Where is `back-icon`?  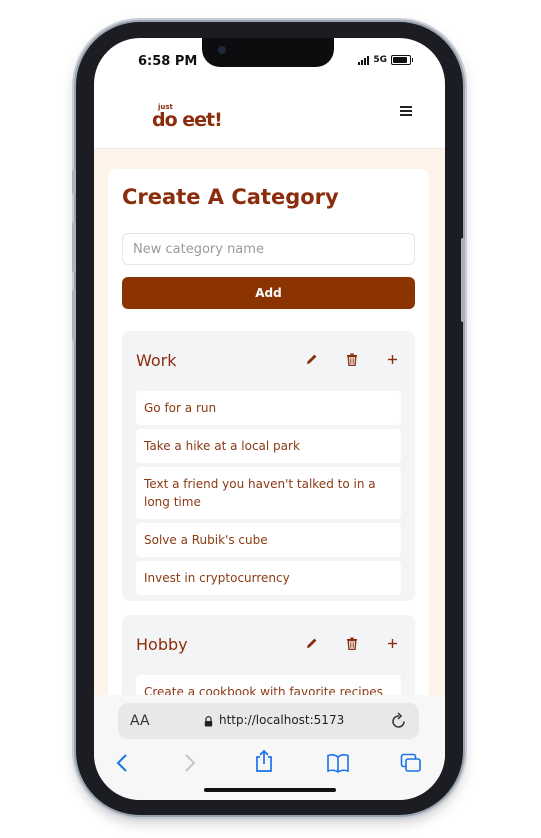
back-icon is located at coordinates (122, 763).